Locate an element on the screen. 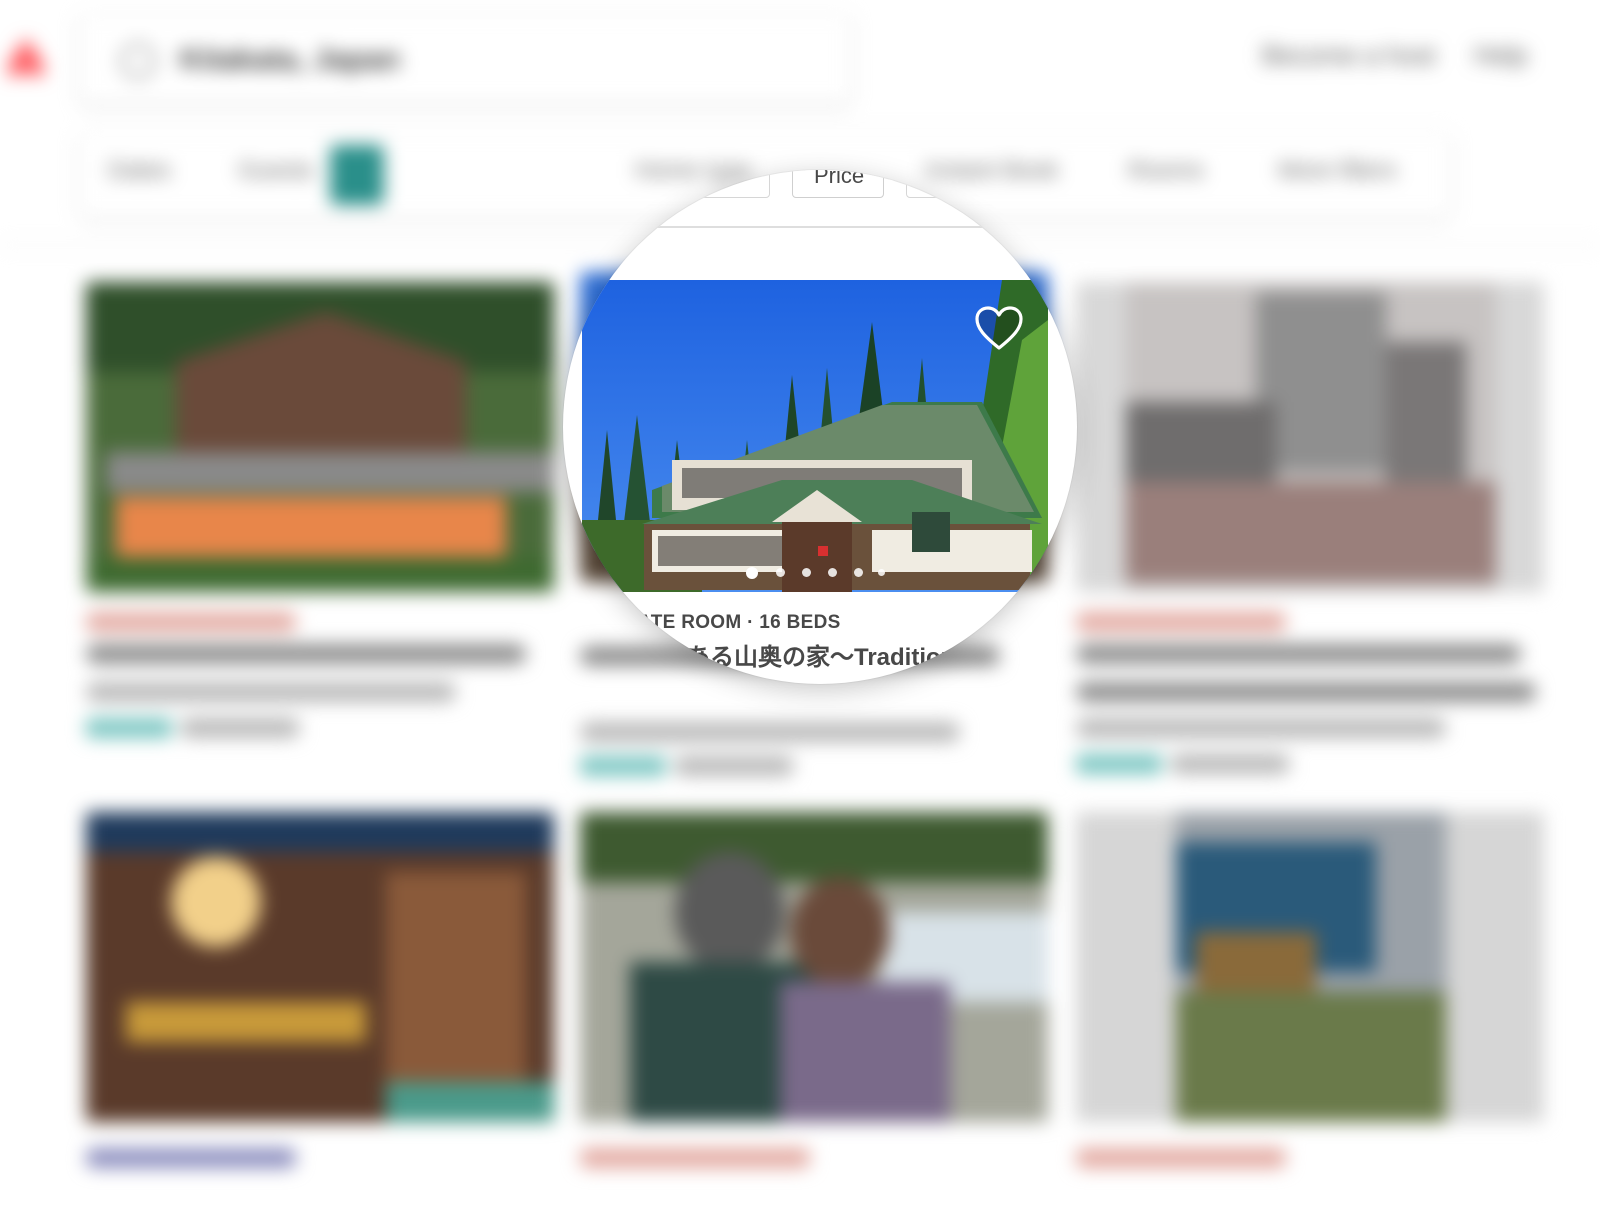 This screenshot has height=1205, width=1600. header-divider is located at coordinates (820, 227).